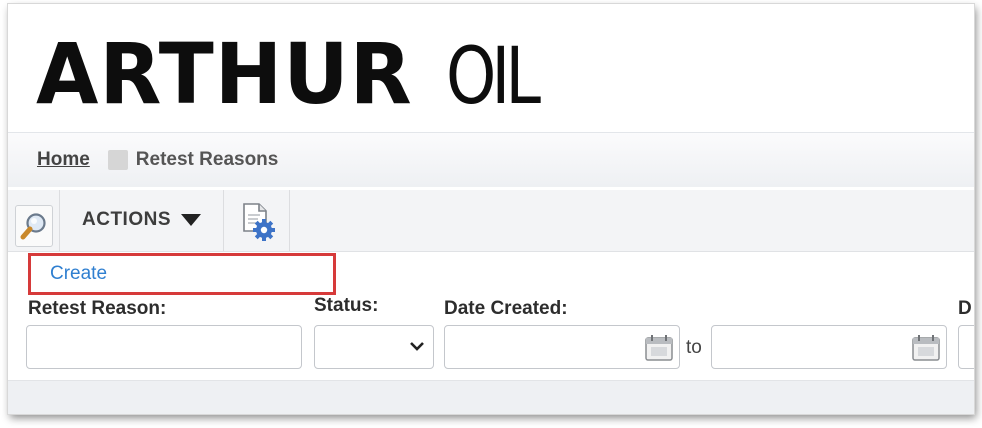  What do you see at coordinates (493, 77) in the screenshot?
I see `logo-sub-text: OIL` at bounding box center [493, 77].